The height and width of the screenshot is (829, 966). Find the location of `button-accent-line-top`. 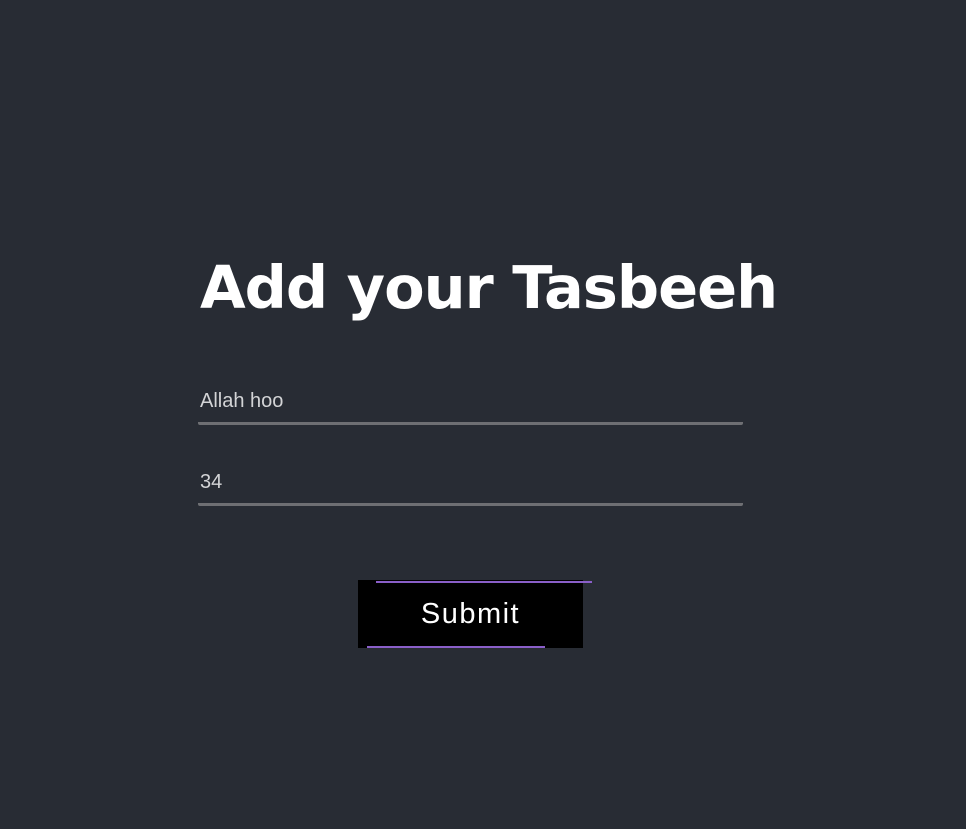

button-accent-line-top is located at coordinates (484, 582).